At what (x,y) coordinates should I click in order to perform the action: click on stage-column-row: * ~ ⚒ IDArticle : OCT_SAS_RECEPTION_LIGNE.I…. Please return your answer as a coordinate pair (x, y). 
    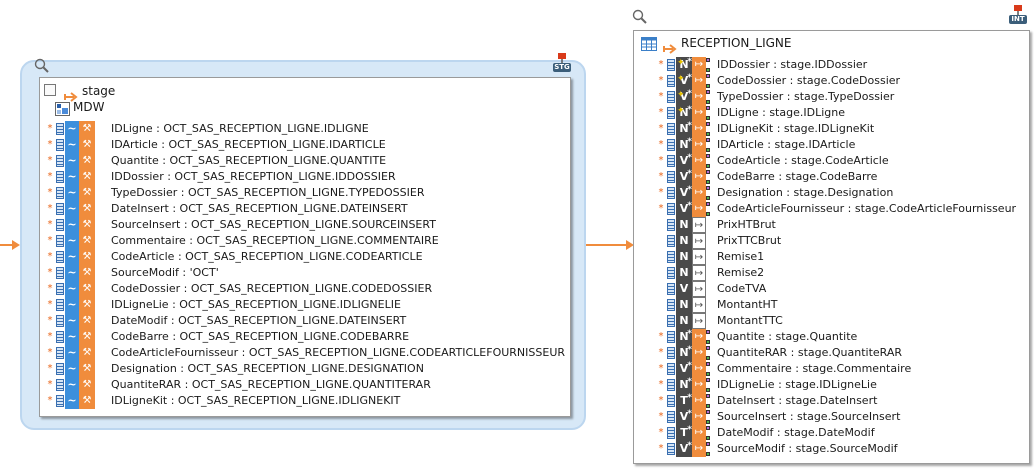
    Looking at the image, I should click on (216, 145).